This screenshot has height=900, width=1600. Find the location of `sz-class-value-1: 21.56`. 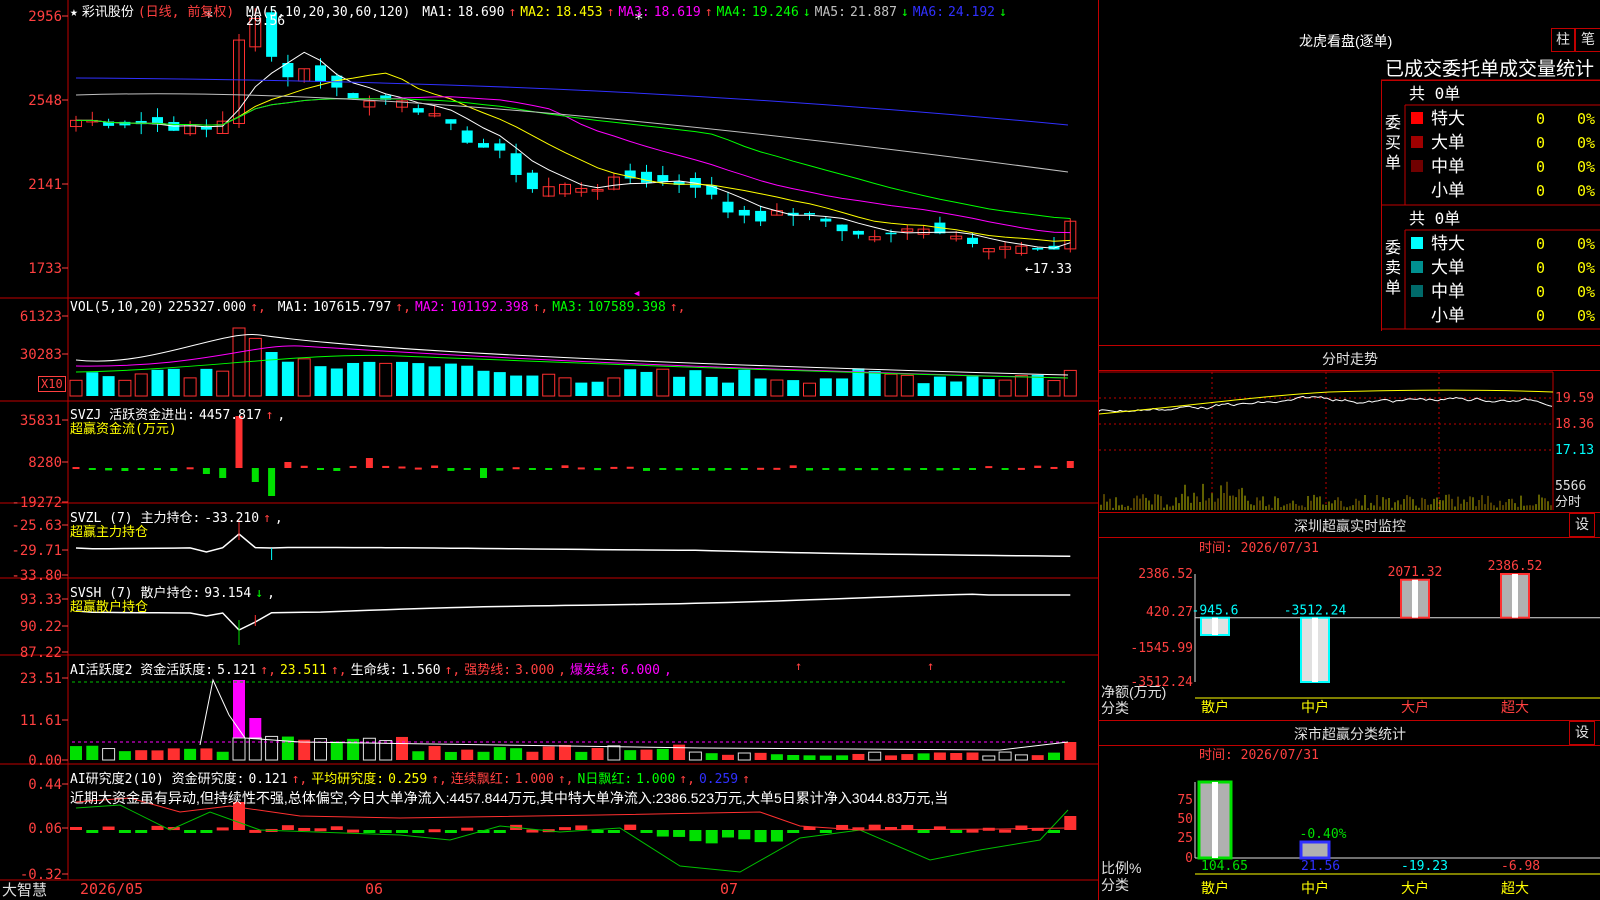

sz-class-value-1: 21.56 is located at coordinates (1320, 866).